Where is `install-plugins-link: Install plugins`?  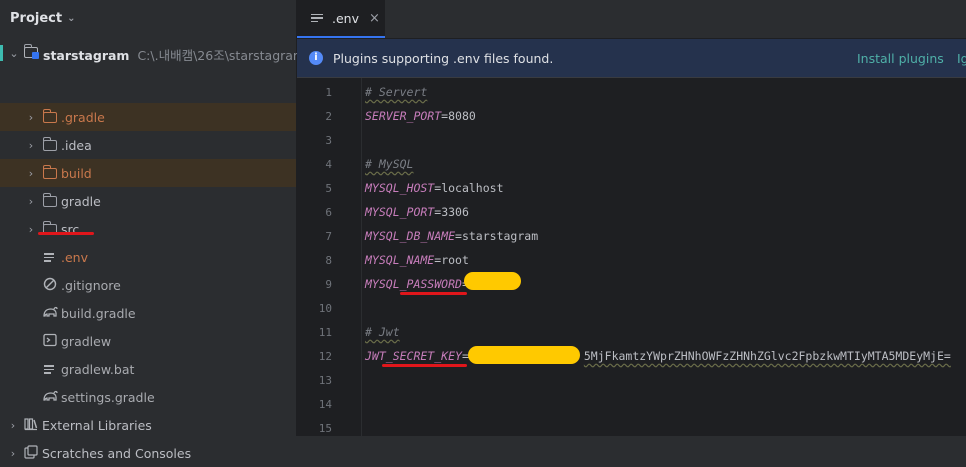 install-plugins-link: Install plugins is located at coordinates (900, 58).